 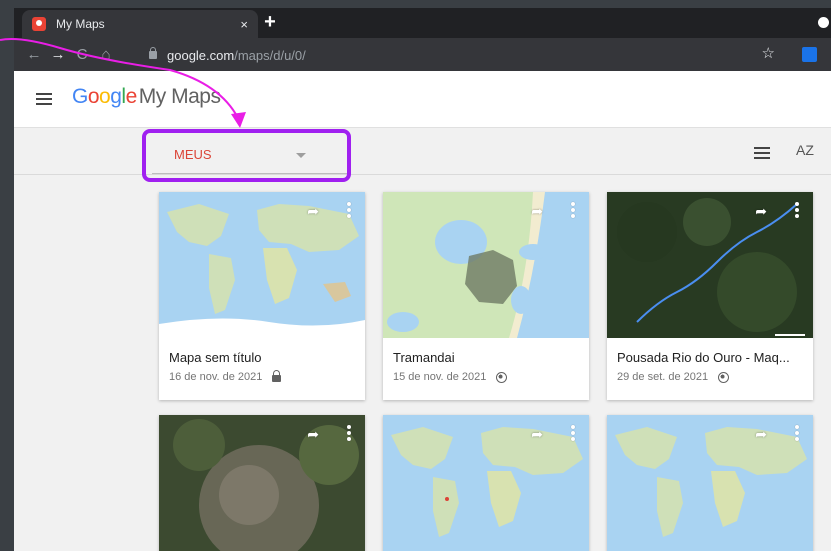 What do you see at coordinates (116, 96) in the screenshot?
I see `logo-letter: g` at bounding box center [116, 96].